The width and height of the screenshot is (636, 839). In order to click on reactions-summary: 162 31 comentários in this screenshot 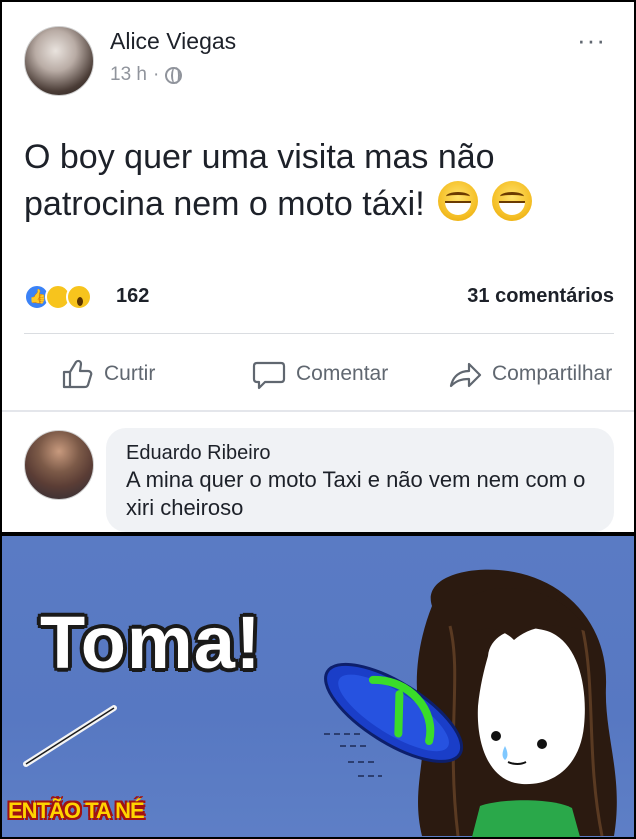, I will do `click(319, 297)`.